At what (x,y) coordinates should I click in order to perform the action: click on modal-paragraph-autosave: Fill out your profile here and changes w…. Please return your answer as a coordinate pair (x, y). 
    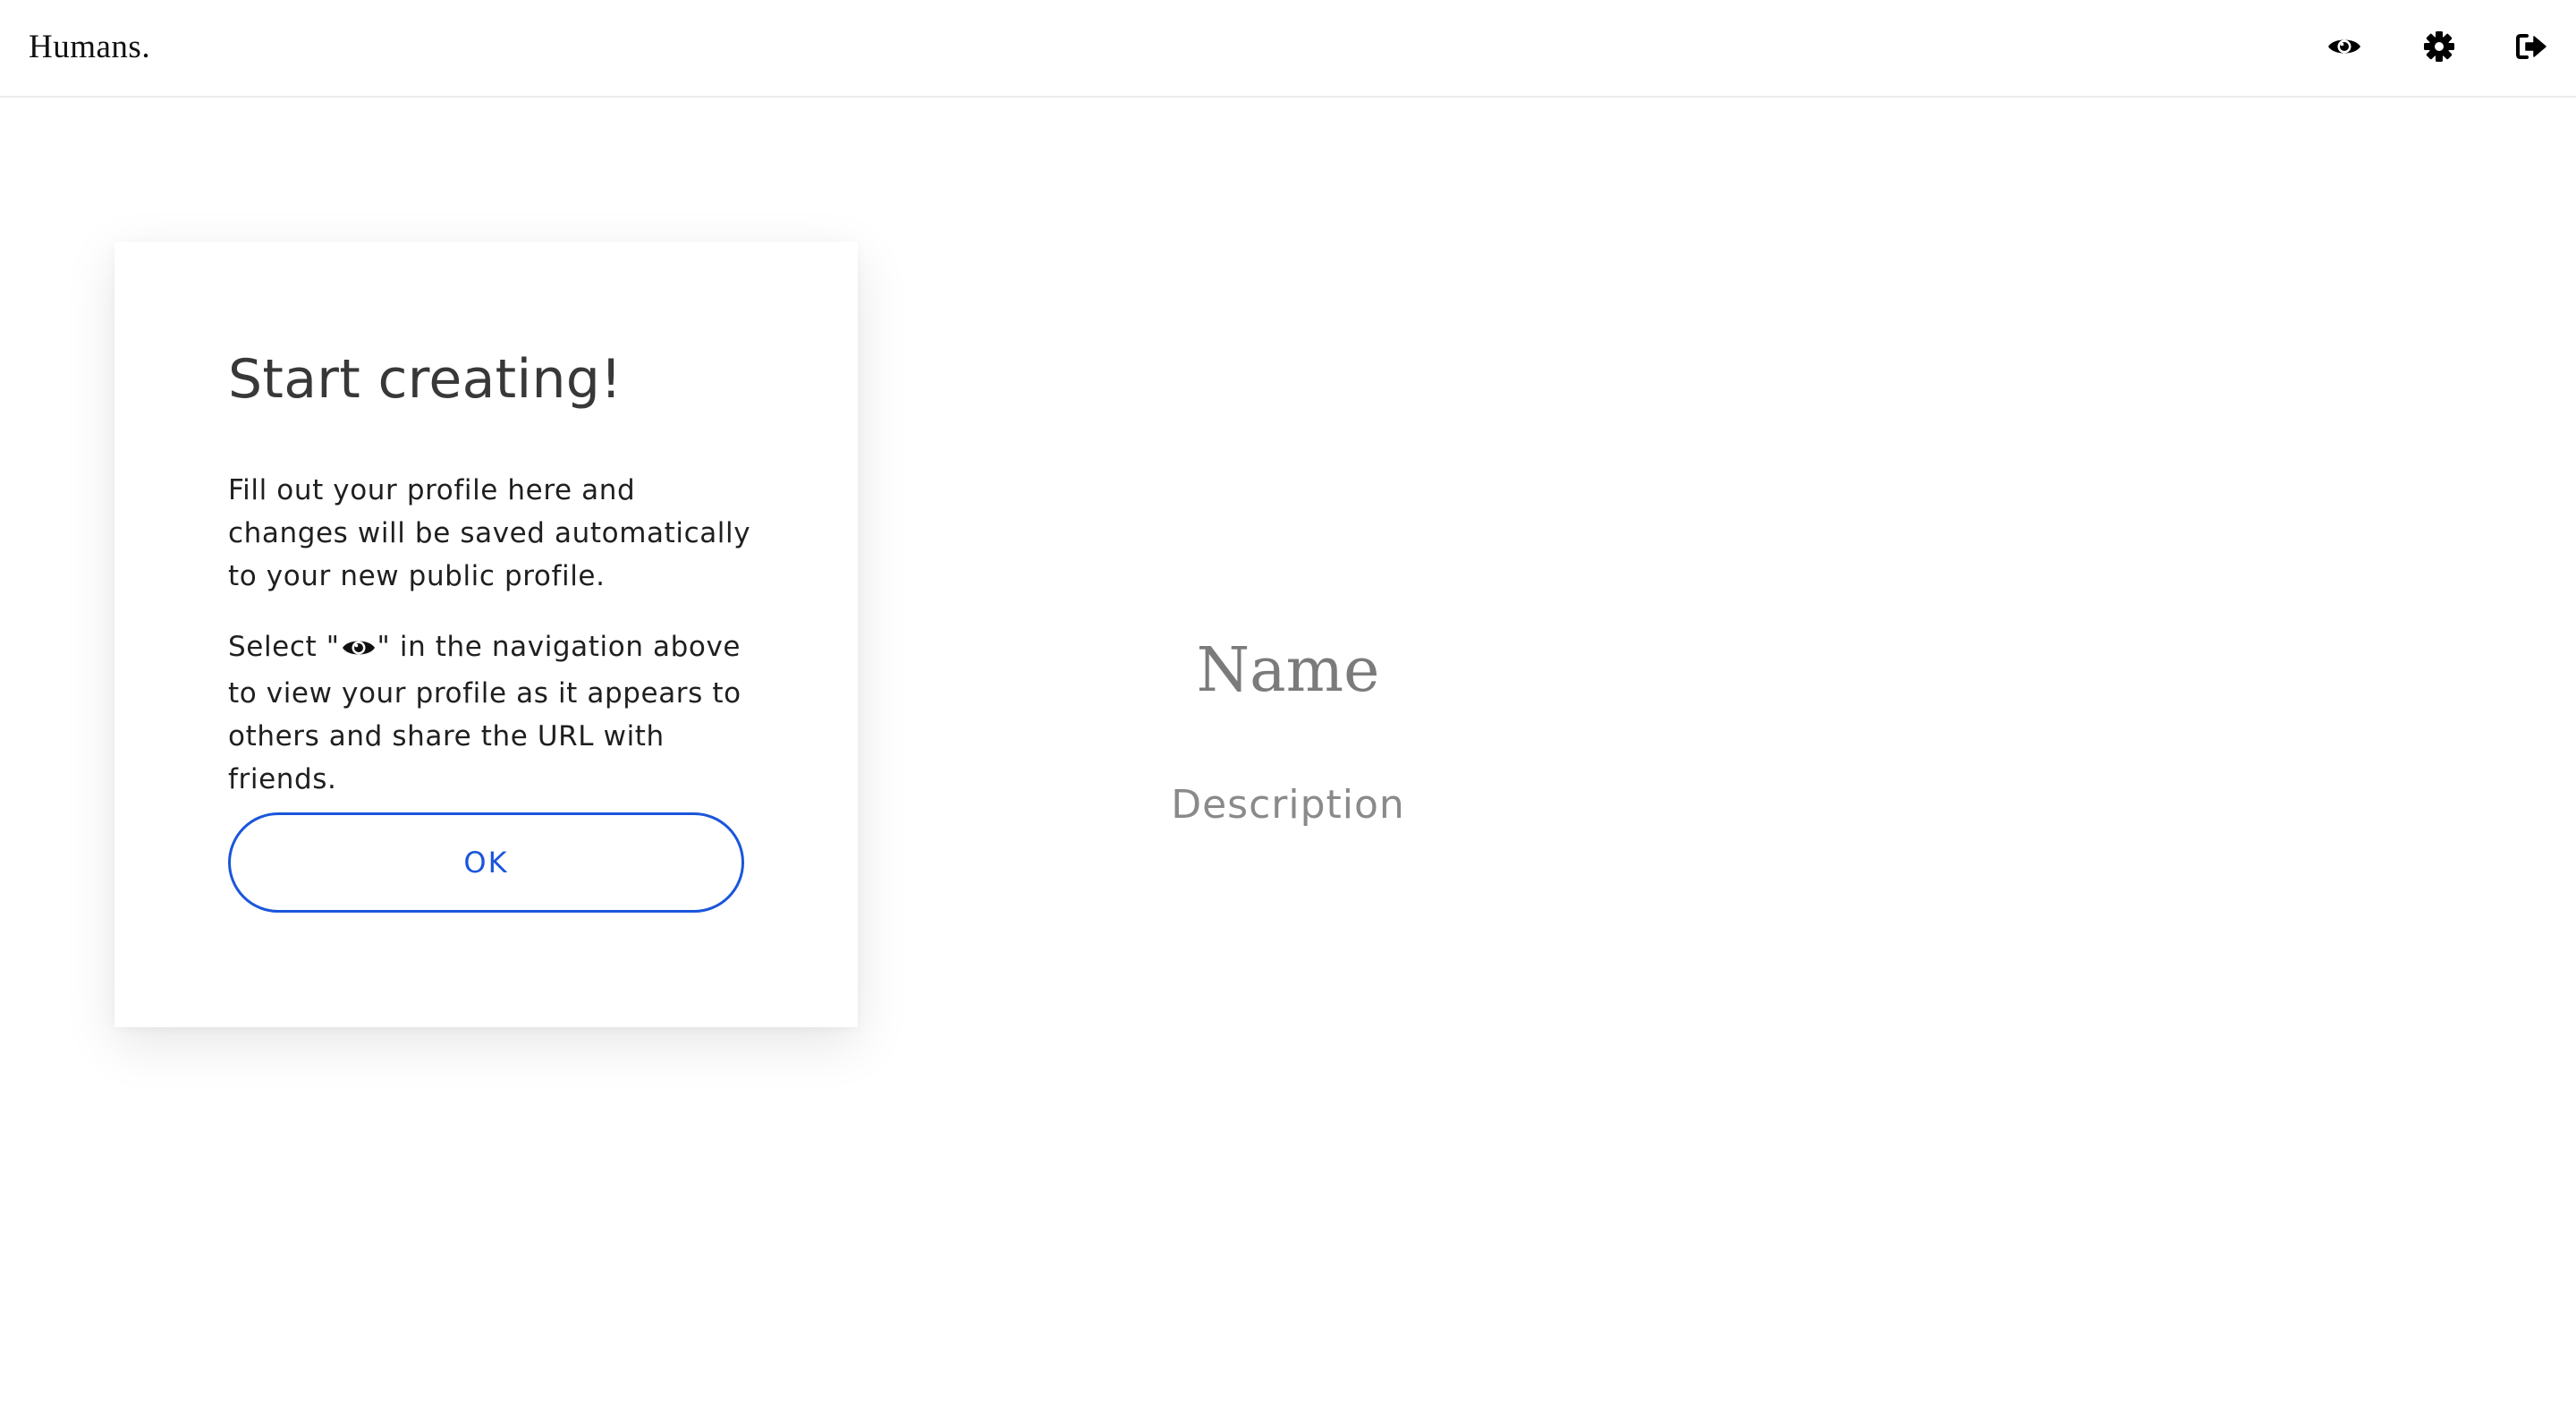
    Looking at the image, I should click on (489, 533).